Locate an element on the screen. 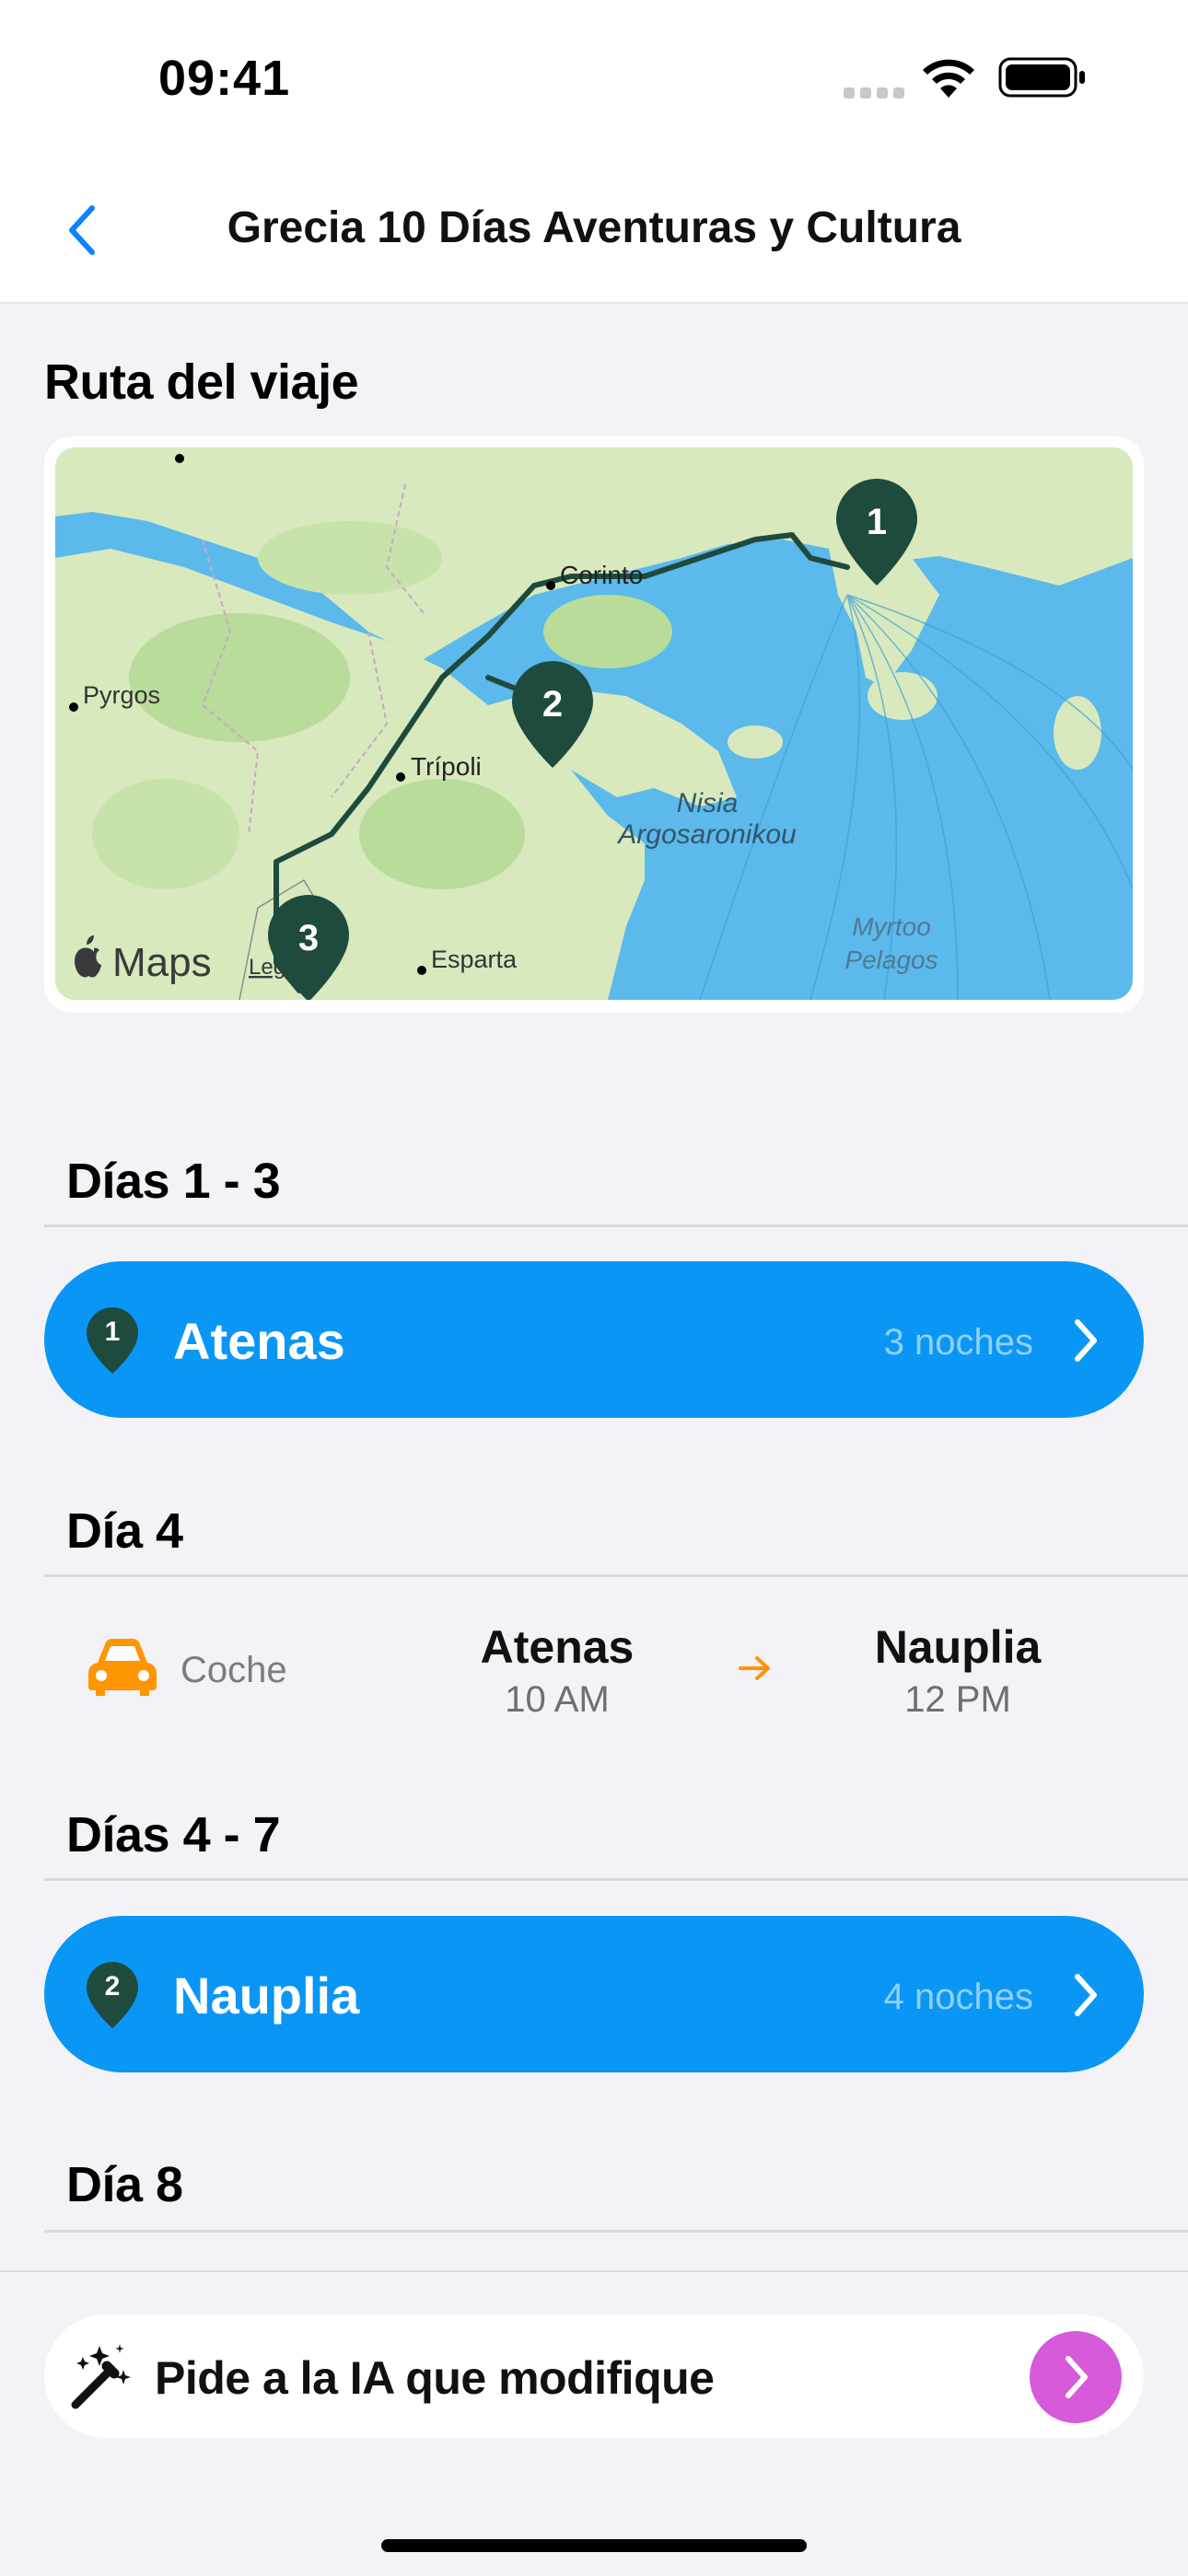  location-pin-icon: 1 is located at coordinates (112, 1342).